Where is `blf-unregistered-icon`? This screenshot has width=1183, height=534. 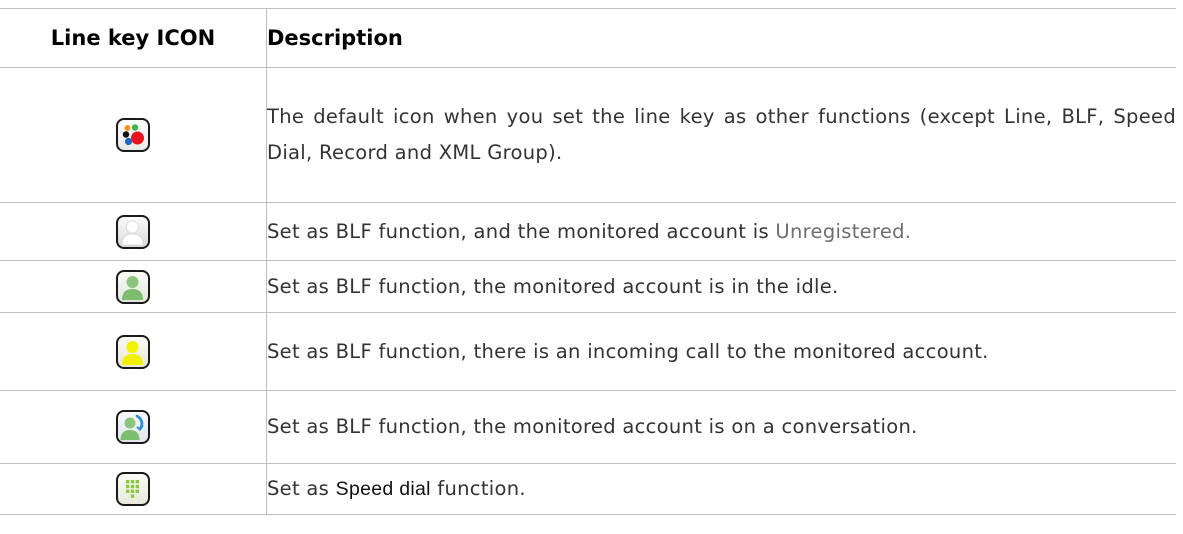
blf-unregistered-icon is located at coordinates (133, 231).